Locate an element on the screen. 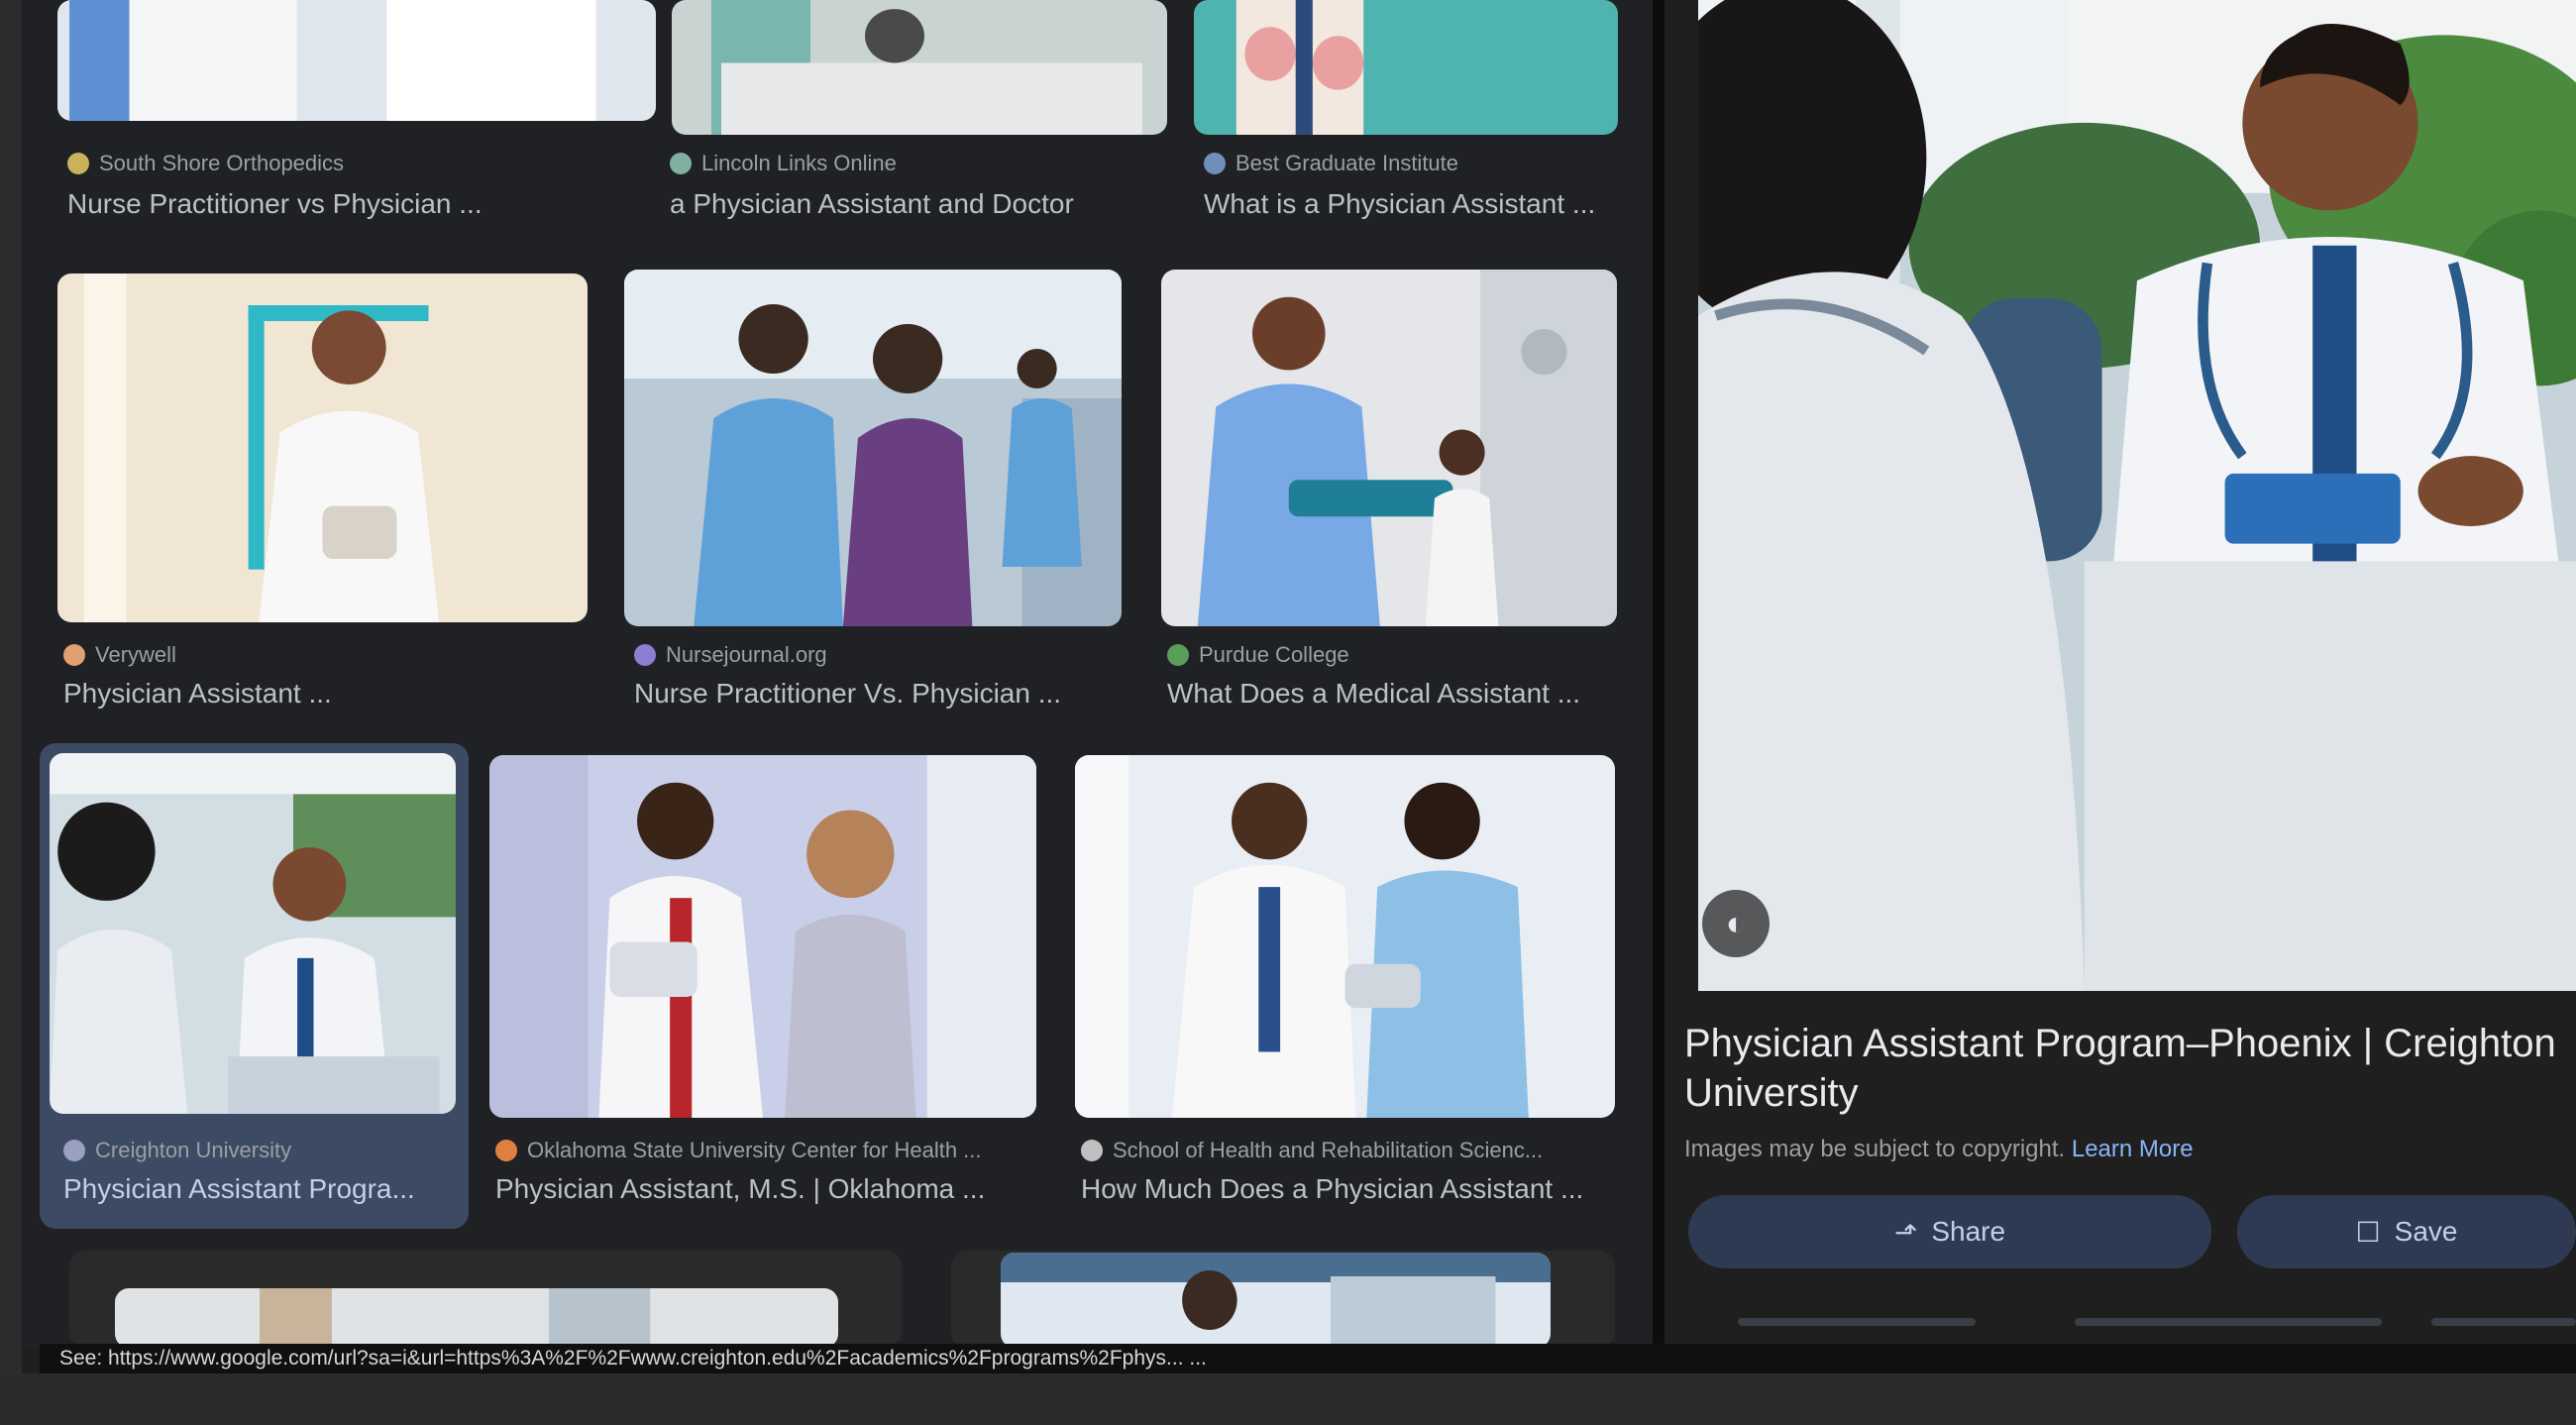 This screenshot has height=1425, width=2576. window-edge is located at coordinates (11, 712).